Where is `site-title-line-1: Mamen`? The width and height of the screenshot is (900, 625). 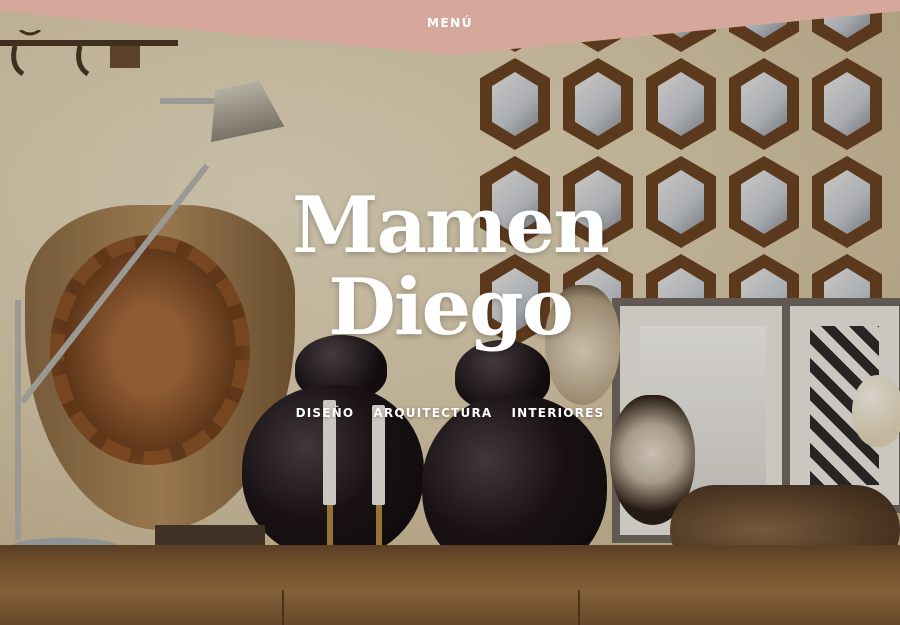 site-title-line-1: Mamen is located at coordinates (451, 225).